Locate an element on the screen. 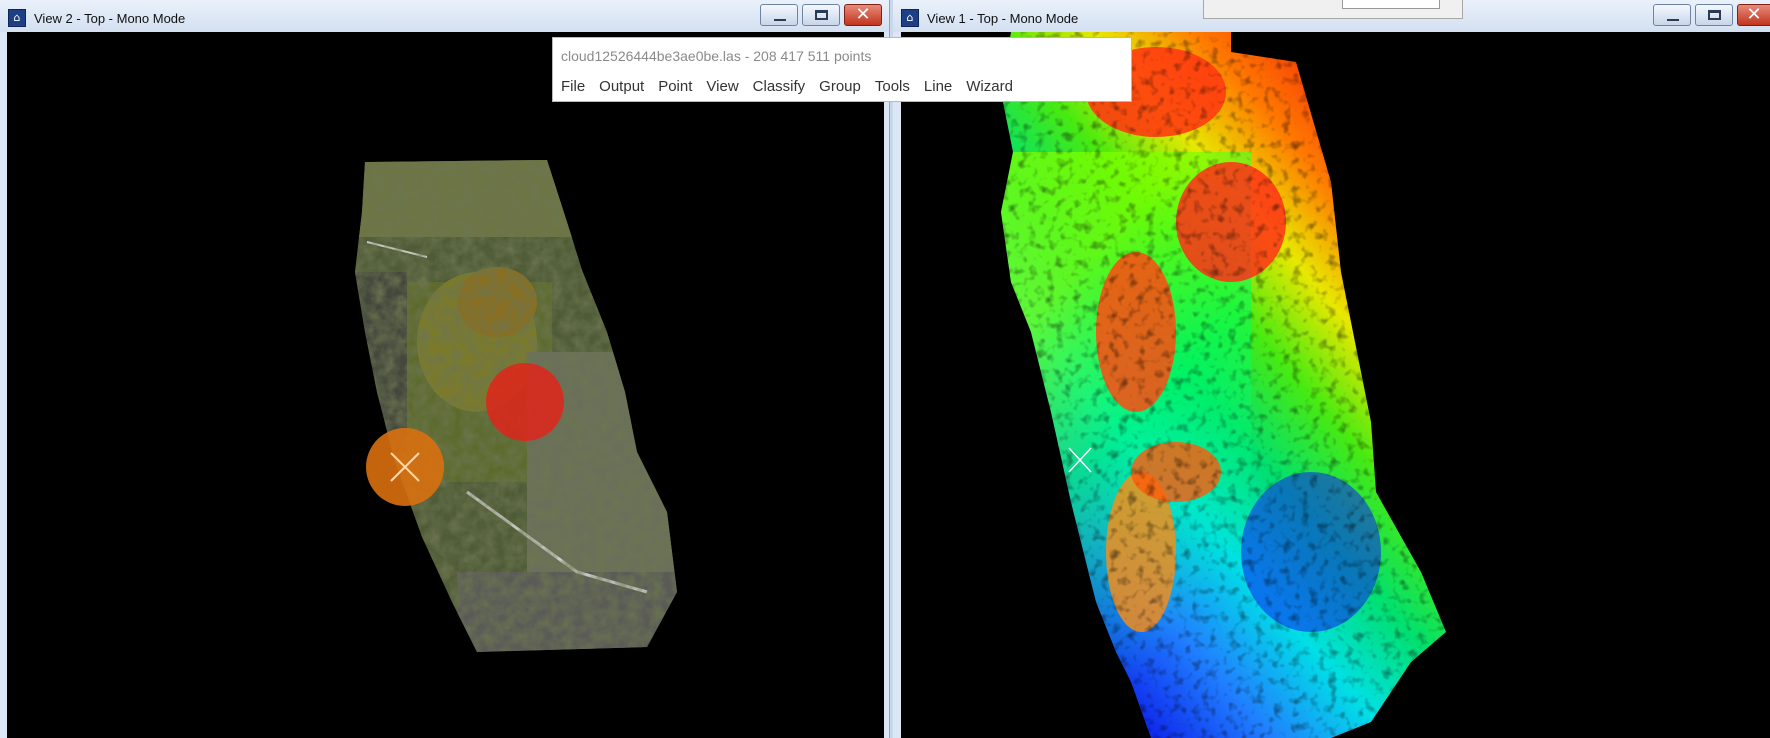 This screenshot has width=1770, height=738. menu-wizard: Wizard is located at coordinates (989, 87).